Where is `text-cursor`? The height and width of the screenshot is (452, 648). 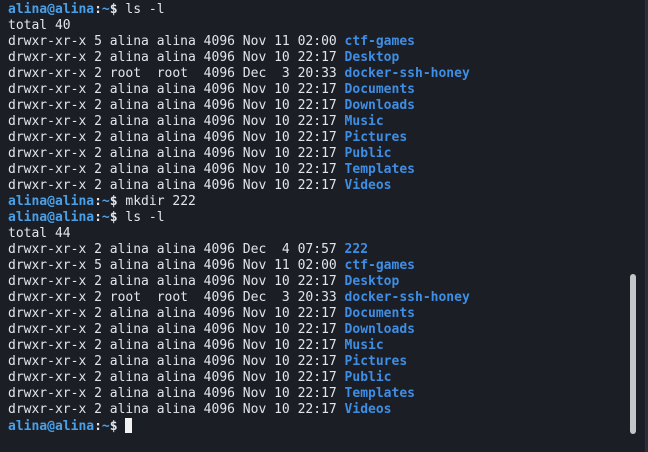 text-cursor is located at coordinates (129, 425).